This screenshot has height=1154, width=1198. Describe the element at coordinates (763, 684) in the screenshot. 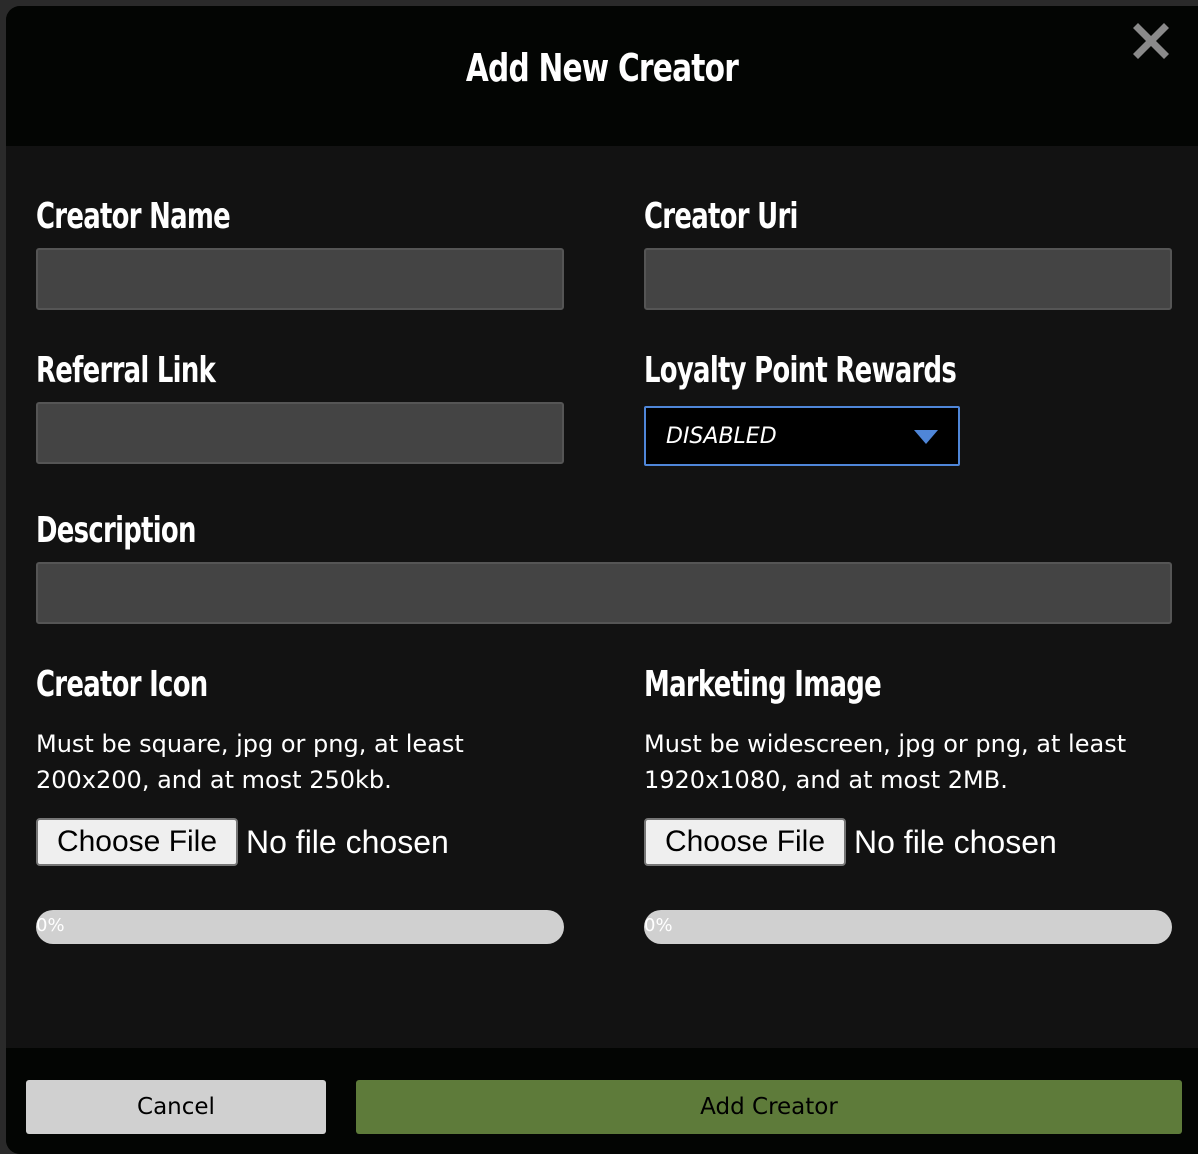

I see `marketing-image-label: Marketing Image` at that location.